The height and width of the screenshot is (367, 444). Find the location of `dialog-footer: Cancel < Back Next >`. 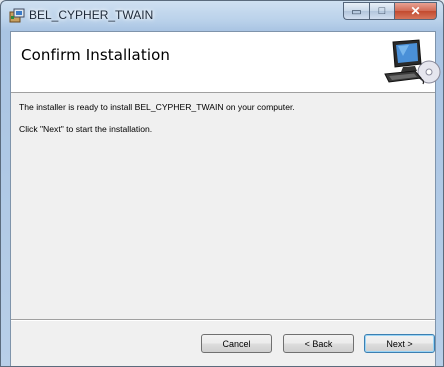

dialog-footer: Cancel < Back Next > is located at coordinates (223, 342).